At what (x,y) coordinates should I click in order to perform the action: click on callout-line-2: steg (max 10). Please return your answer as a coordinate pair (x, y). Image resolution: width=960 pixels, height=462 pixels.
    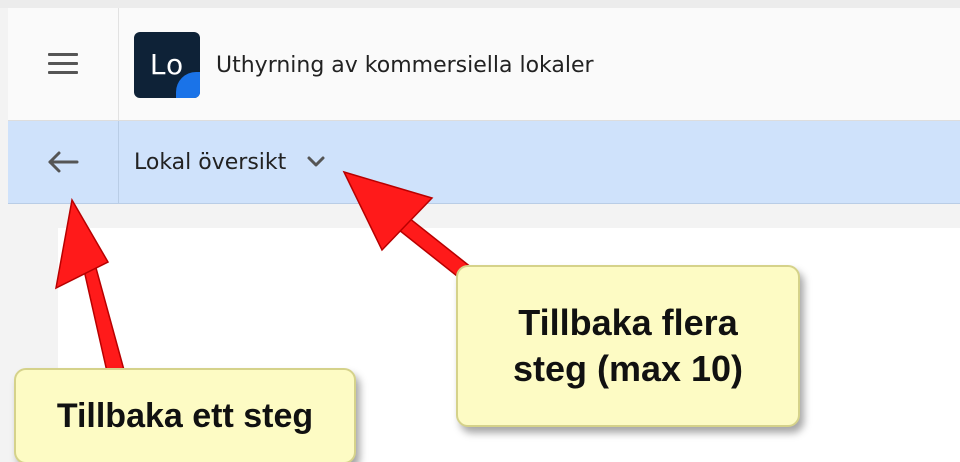
    Looking at the image, I should click on (628, 368).